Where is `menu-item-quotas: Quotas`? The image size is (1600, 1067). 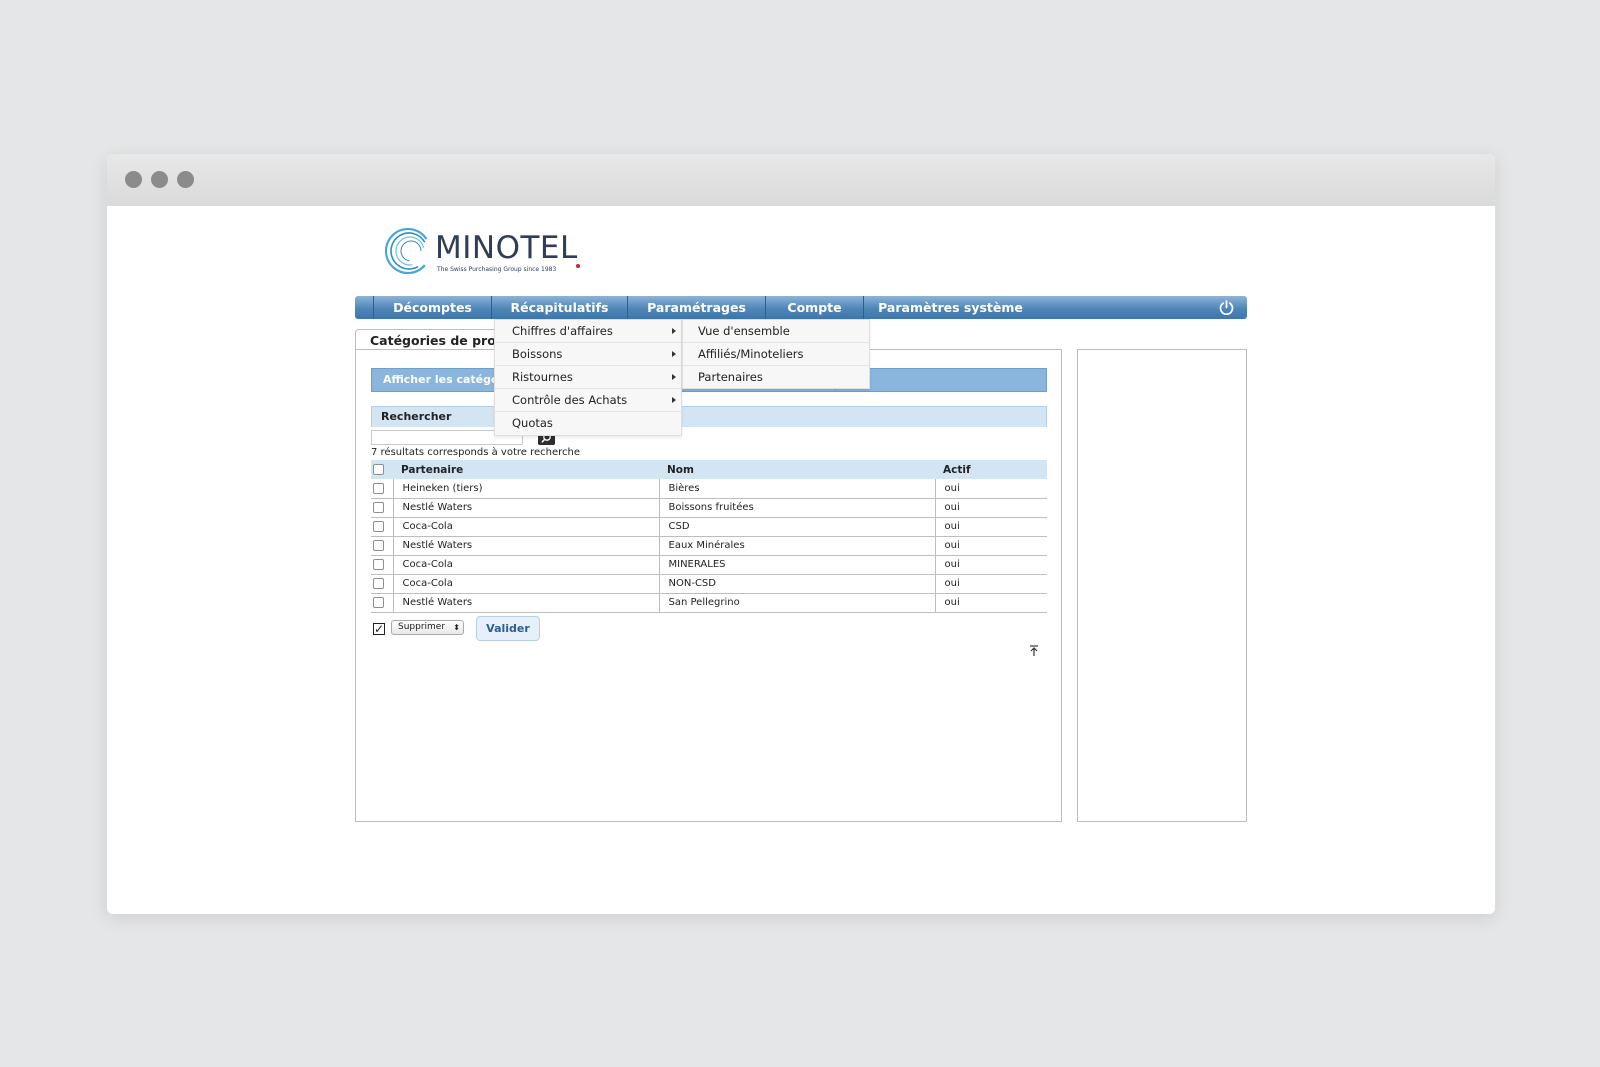
menu-item-quotas: Quotas is located at coordinates (588, 423).